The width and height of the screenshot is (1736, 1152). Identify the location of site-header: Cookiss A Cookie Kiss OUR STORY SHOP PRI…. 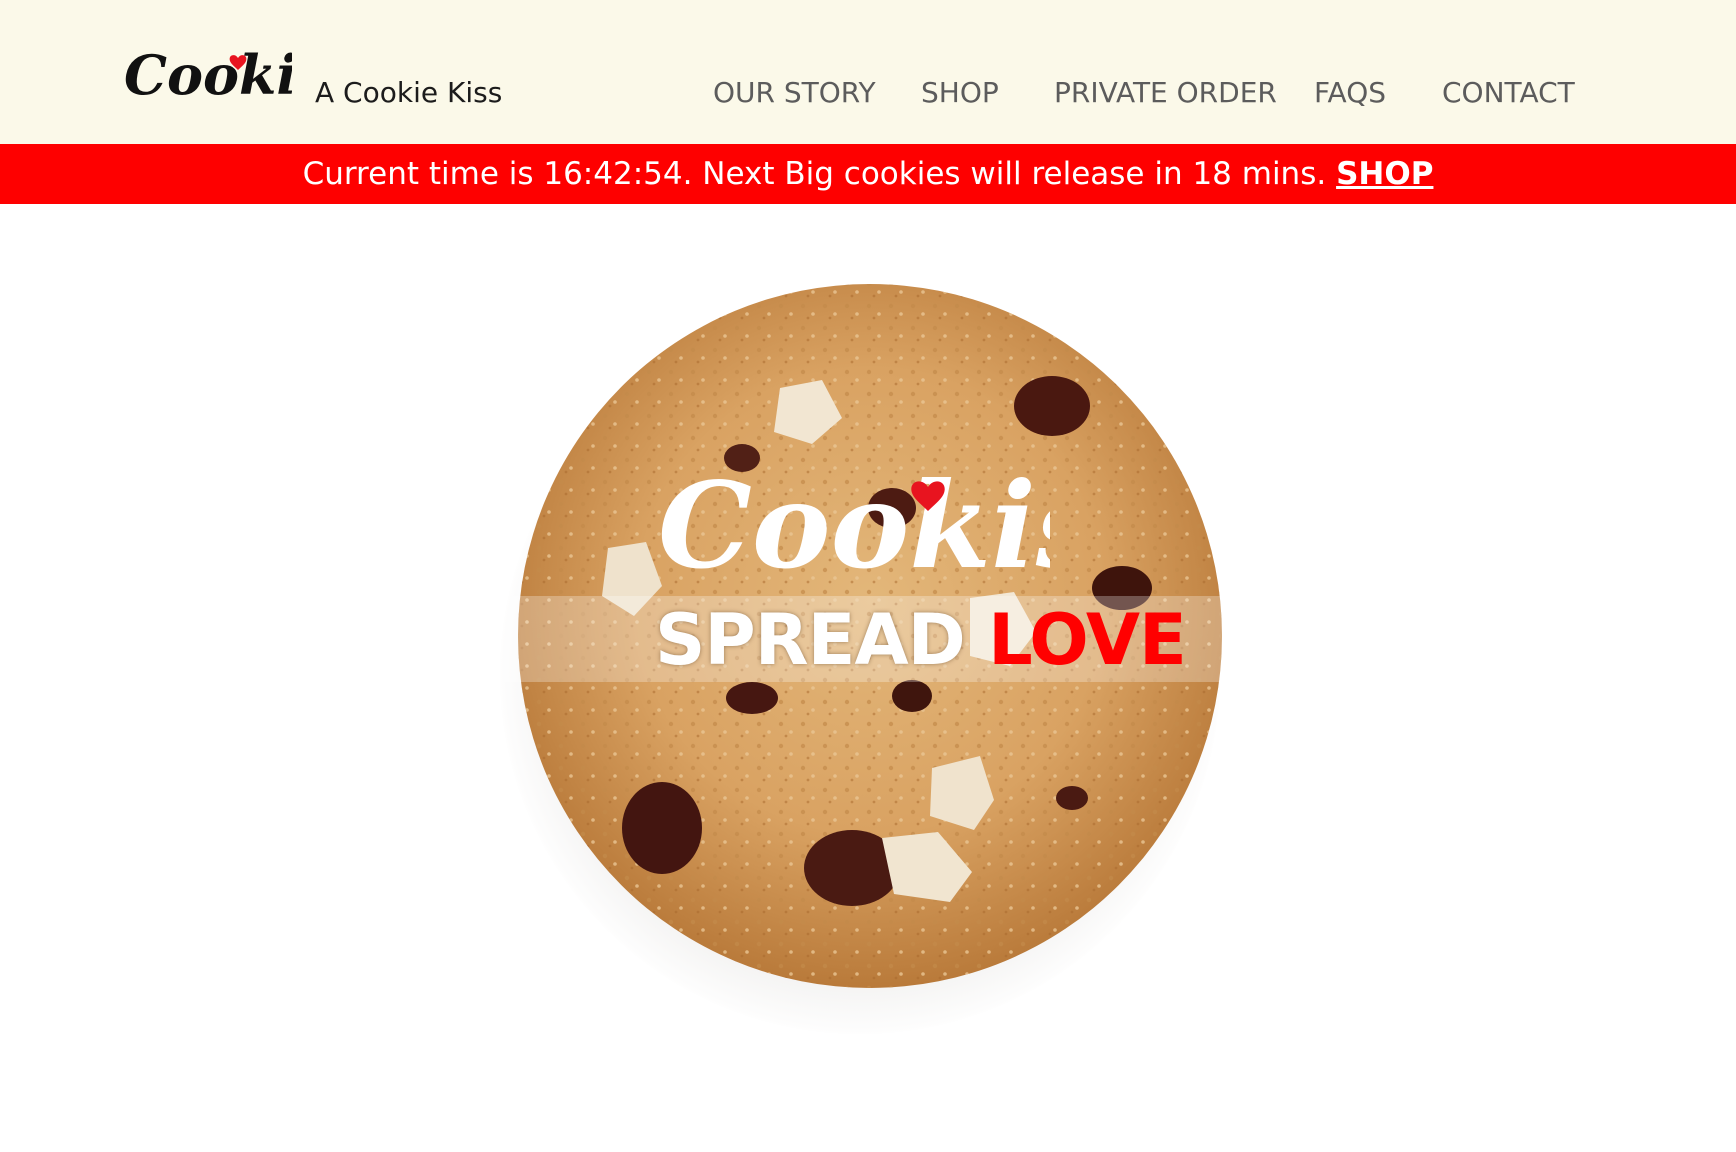
(868, 72).